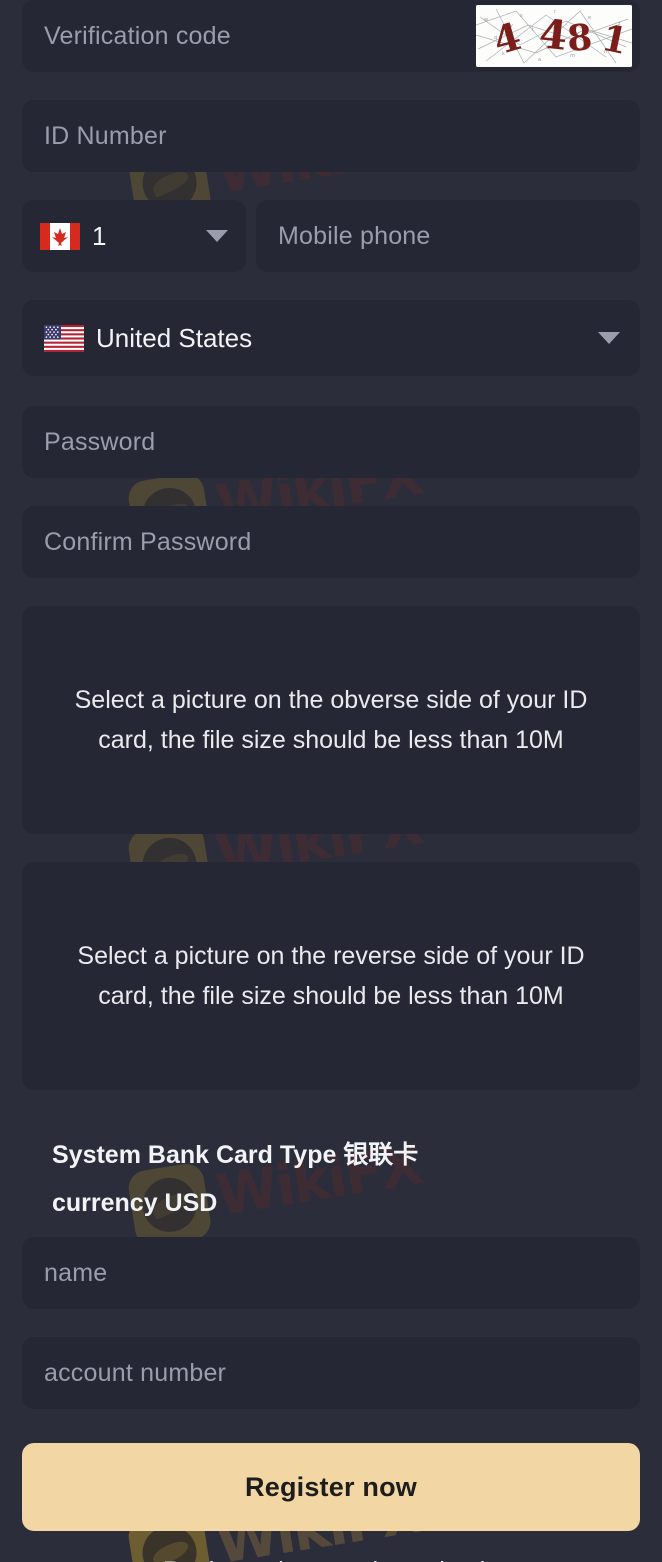 The image size is (662, 1562). I want to click on id-number-field: ID Number, so click(331, 136).